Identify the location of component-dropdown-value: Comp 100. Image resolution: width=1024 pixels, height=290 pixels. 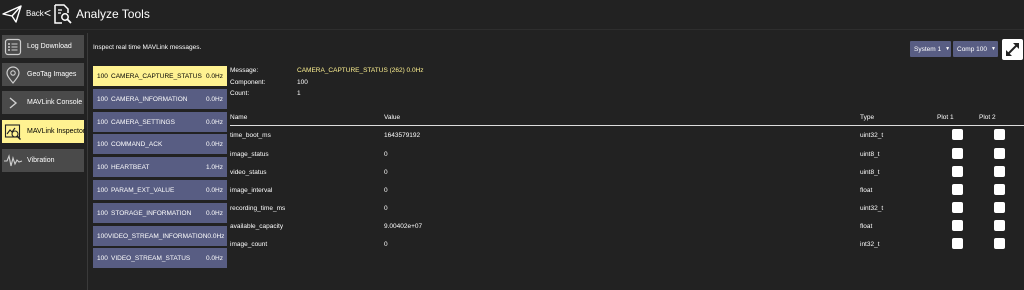
(972, 49).